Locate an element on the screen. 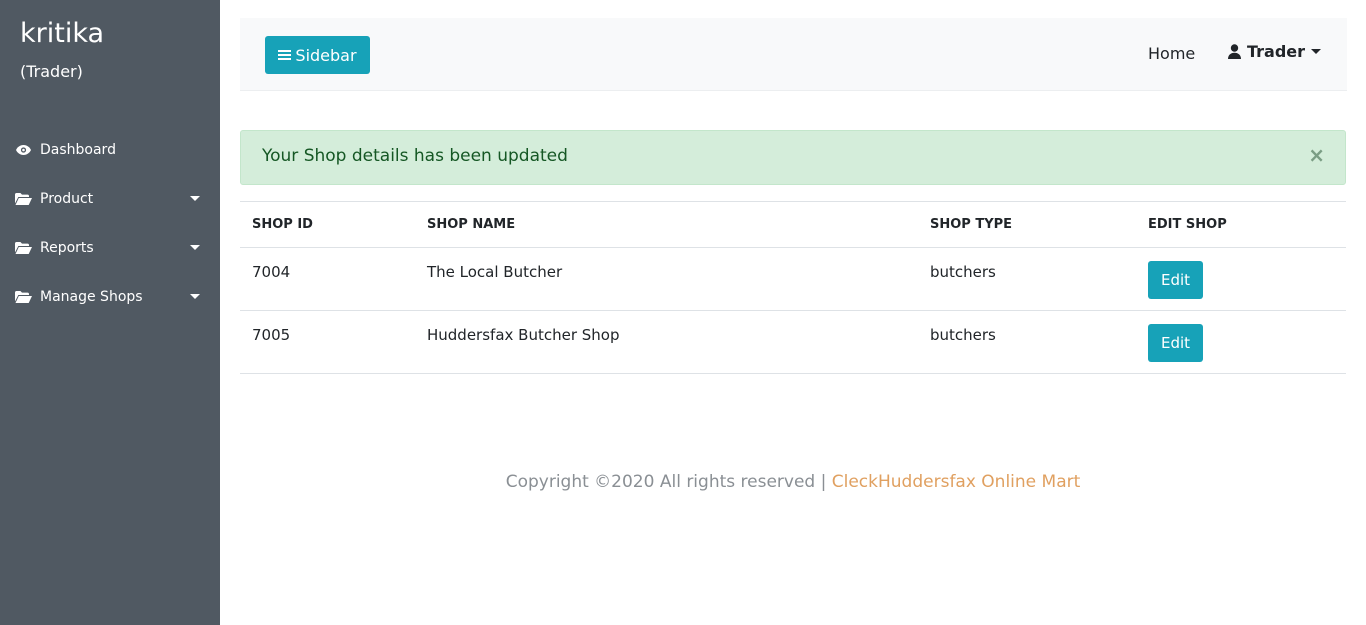 Image resolution: width=1366 pixels, height=625 pixels. success-alert: Your Shop details has been updated × is located at coordinates (793, 157).